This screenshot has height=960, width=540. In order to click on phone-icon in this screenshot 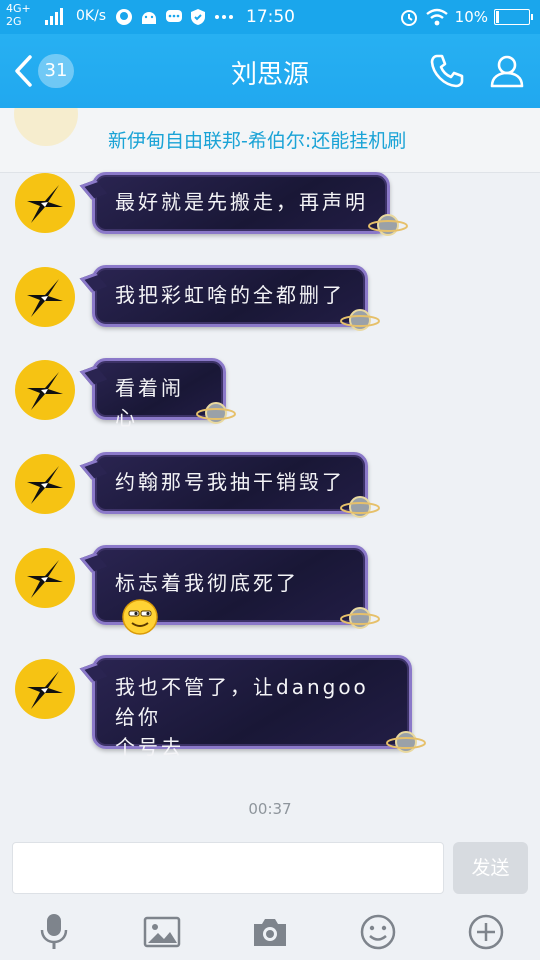, I will do `click(447, 71)`.